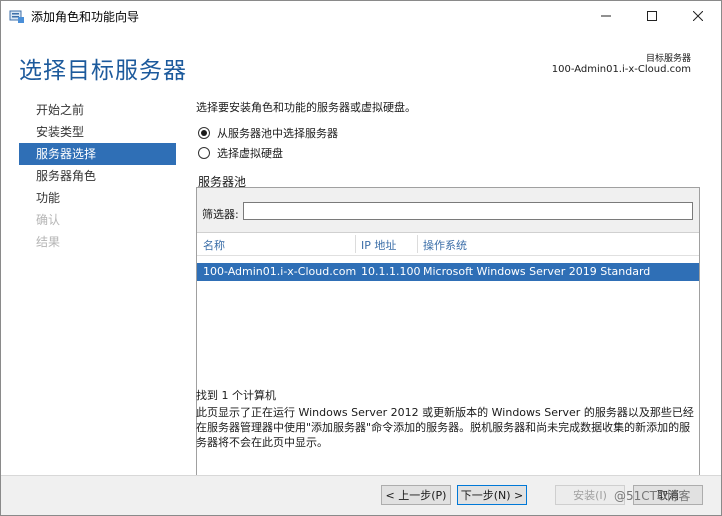 This screenshot has height=516, width=722. I want to click on maximize-icon, so click(652, 16).